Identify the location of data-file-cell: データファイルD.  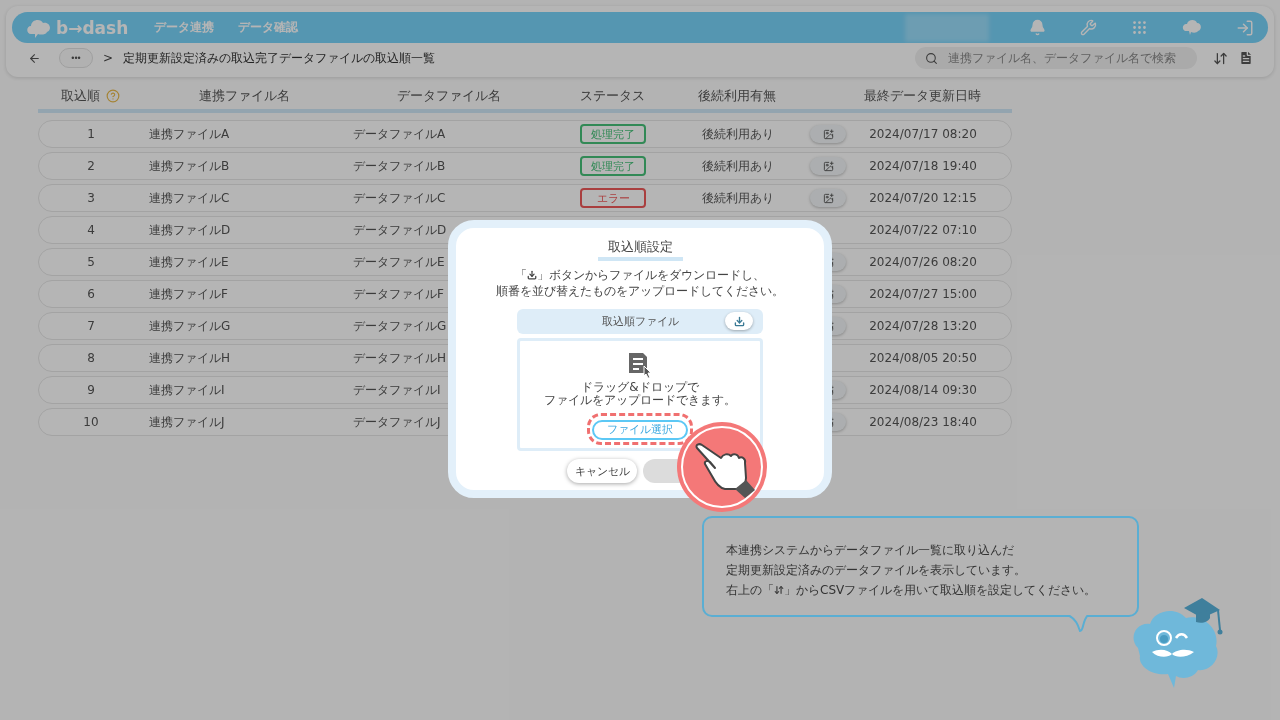
(400, 229).